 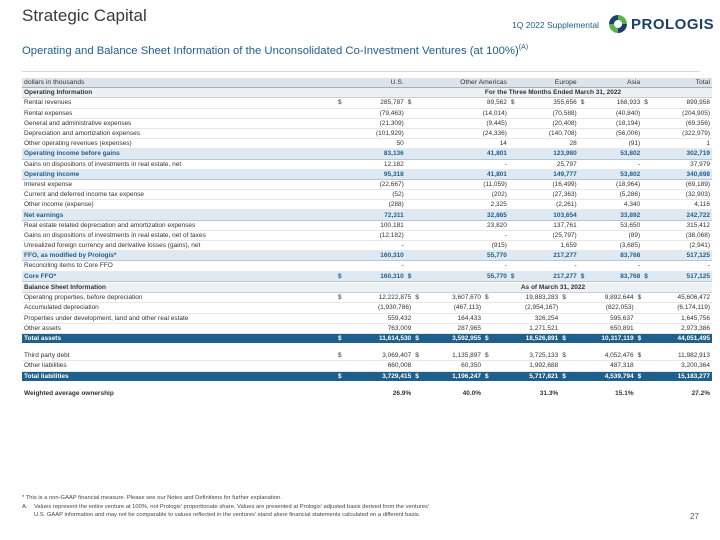 What do you see at coordinates (455, 376) in the screenshot?
I see `cell-oa: 1,196,247` at bounding box center [455, 376].